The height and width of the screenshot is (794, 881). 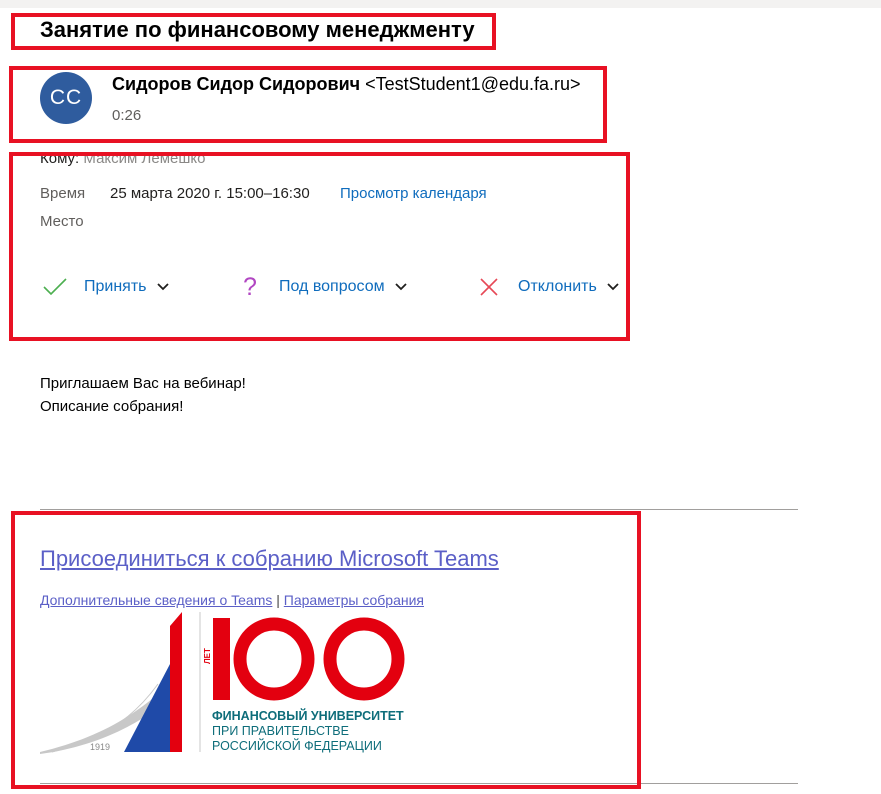 What do you see at coordinates (112, 406) in the screenshot?
I see `body-line: Описание собрания!` at bounding box center [112, 406].